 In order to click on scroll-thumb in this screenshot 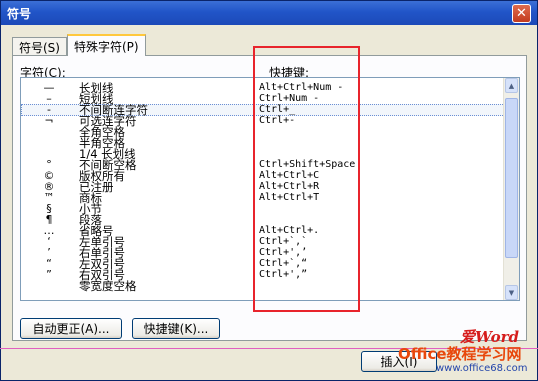, I will do `click(511, 178)`.